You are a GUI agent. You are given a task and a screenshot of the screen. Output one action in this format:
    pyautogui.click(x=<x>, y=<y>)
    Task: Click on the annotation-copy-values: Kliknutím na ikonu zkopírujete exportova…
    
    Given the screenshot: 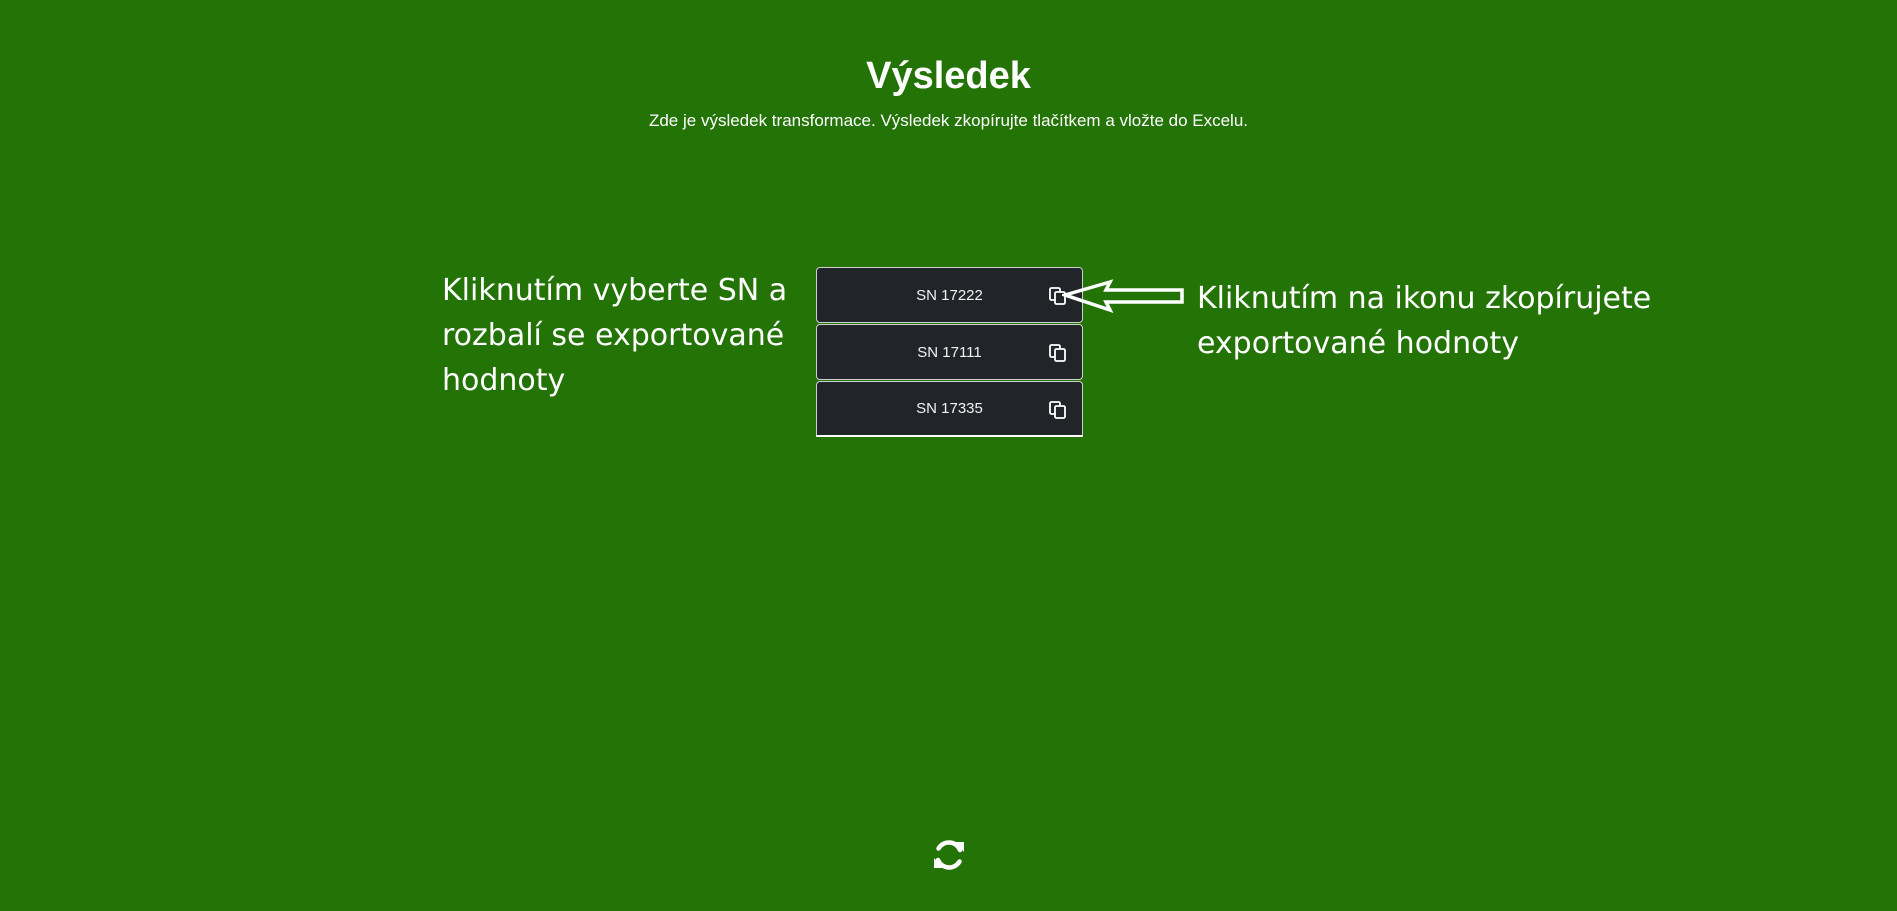 What is the action you would take?
    pyautogui.click(x=1437, y=321)
    